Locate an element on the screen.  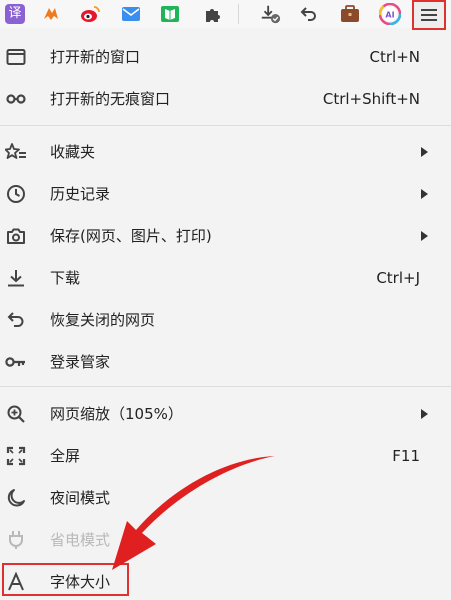
translate-icon: 译 is located at coordinates (15, 14).